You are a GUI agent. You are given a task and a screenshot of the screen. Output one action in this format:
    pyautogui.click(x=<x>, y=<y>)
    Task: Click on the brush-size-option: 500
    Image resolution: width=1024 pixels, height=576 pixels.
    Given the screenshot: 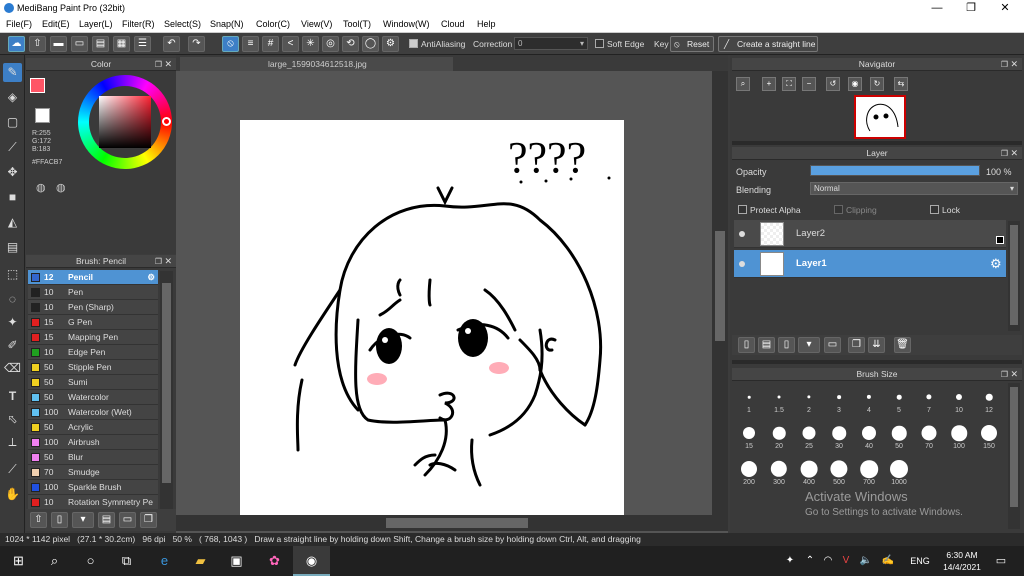 What is the action you would take?
    pyautogui.click(x=839, y=472)
    